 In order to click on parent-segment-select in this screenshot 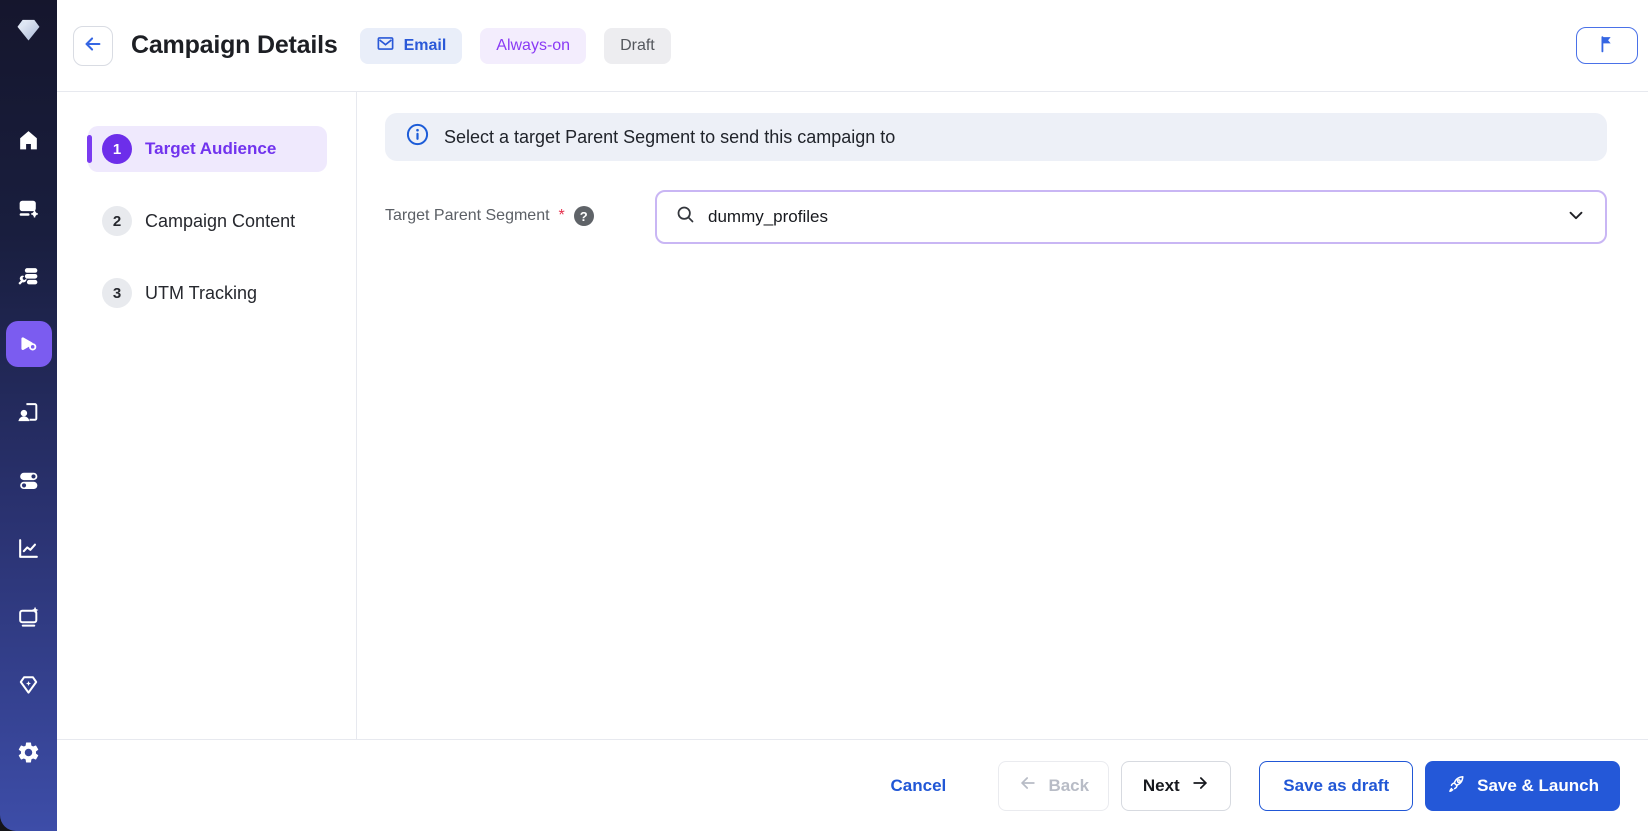, I will do `click(1131, 217)`.